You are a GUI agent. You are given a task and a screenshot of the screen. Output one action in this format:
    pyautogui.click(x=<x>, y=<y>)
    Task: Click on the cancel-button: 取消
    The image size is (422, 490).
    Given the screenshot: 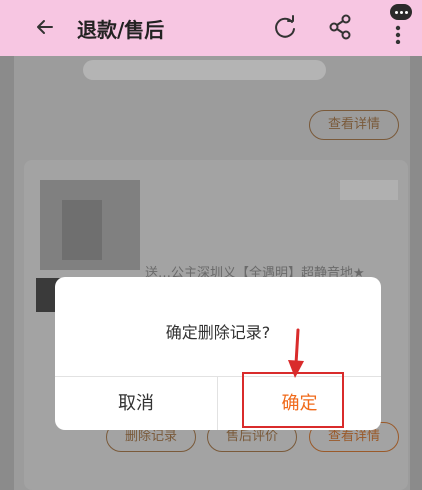 What is the action you would take?
    pyautogui.click(x=136, y=403)
    